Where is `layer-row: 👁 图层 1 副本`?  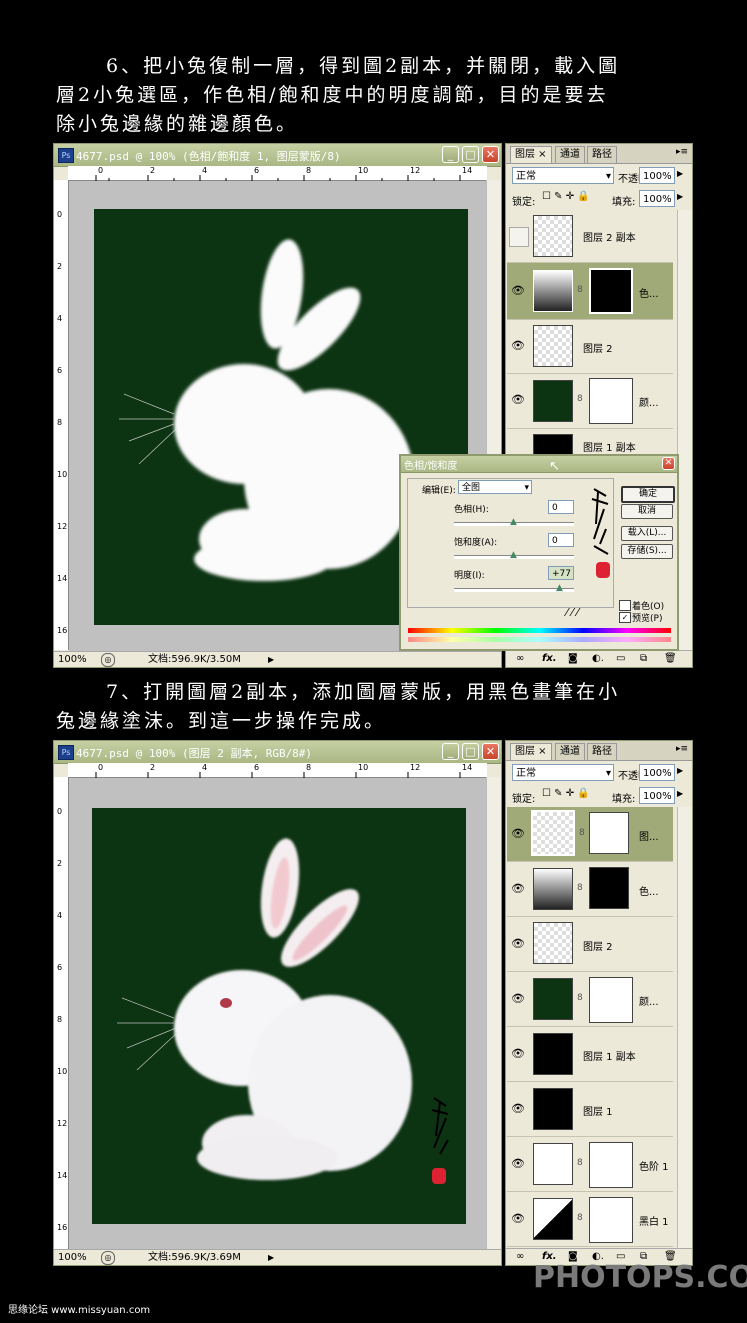
layer-row: 👁 图层 1 副本 is located at coordinates (590, 1054).